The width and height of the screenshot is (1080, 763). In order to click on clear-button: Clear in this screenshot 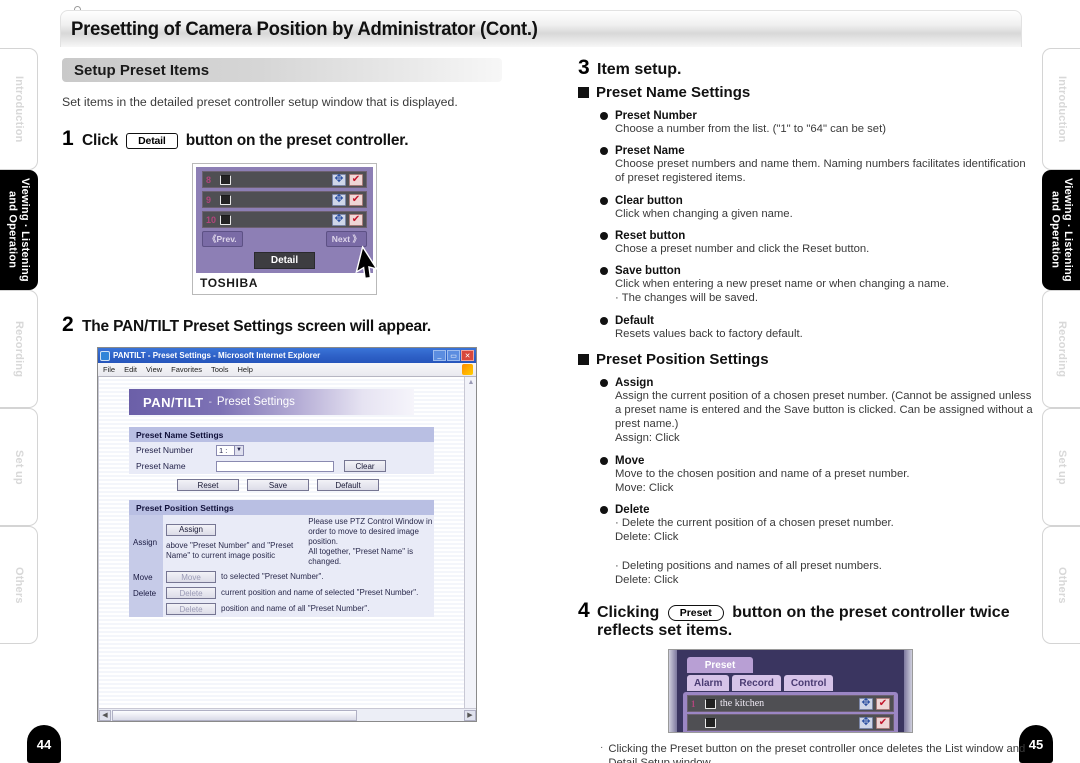, I will do `click(365, 466)`.